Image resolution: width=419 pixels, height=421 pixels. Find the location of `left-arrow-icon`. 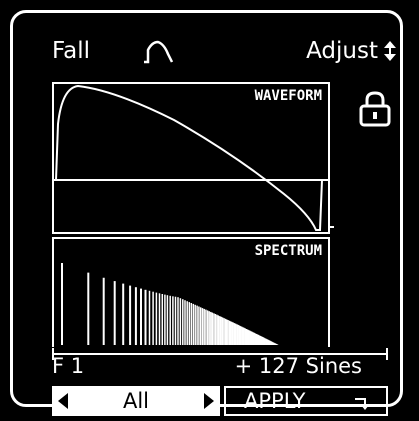

left-arrow-icon is located at coordinates (63, 401).